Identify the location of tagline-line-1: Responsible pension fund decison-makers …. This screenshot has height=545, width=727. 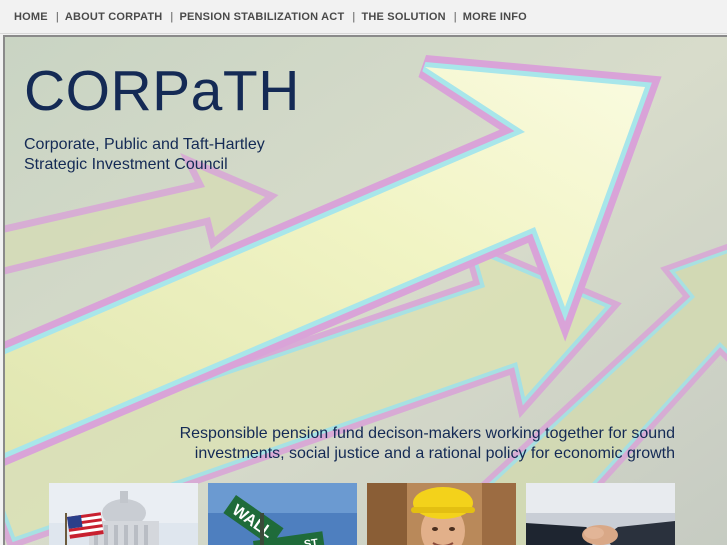
(427, 433).